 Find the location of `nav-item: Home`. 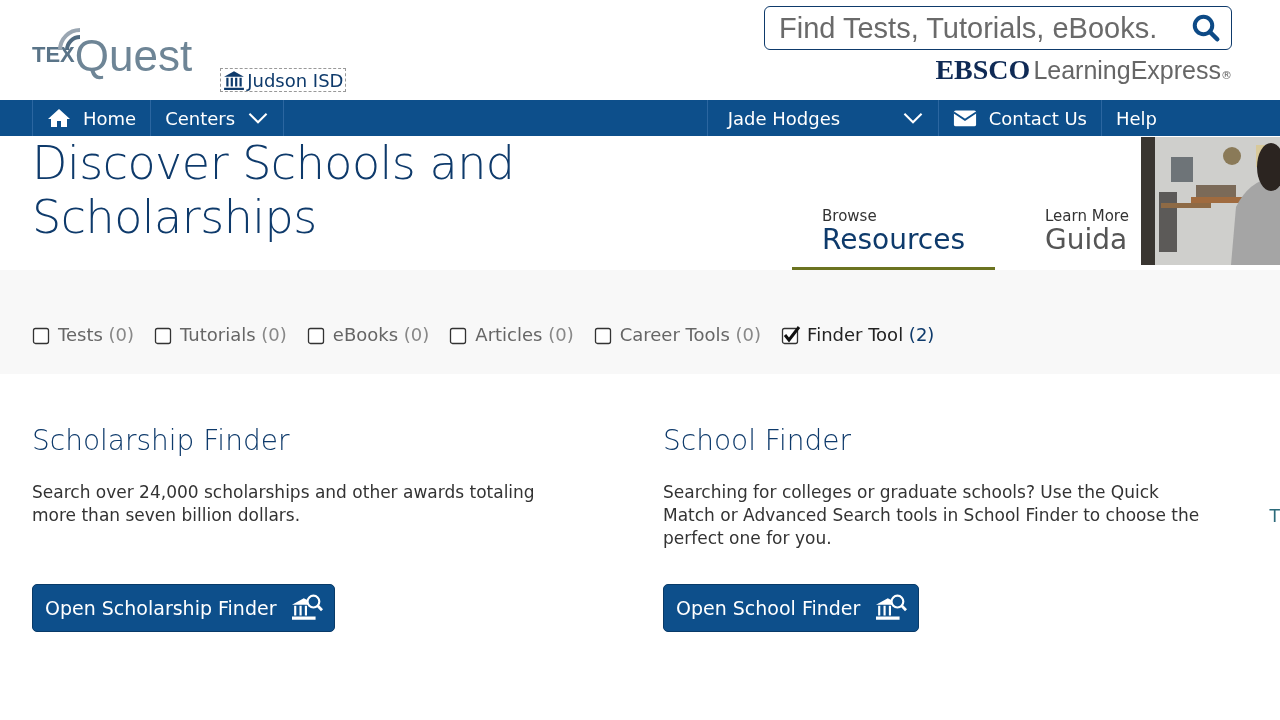

nav-item: Home is located at coordinates (91, 118).